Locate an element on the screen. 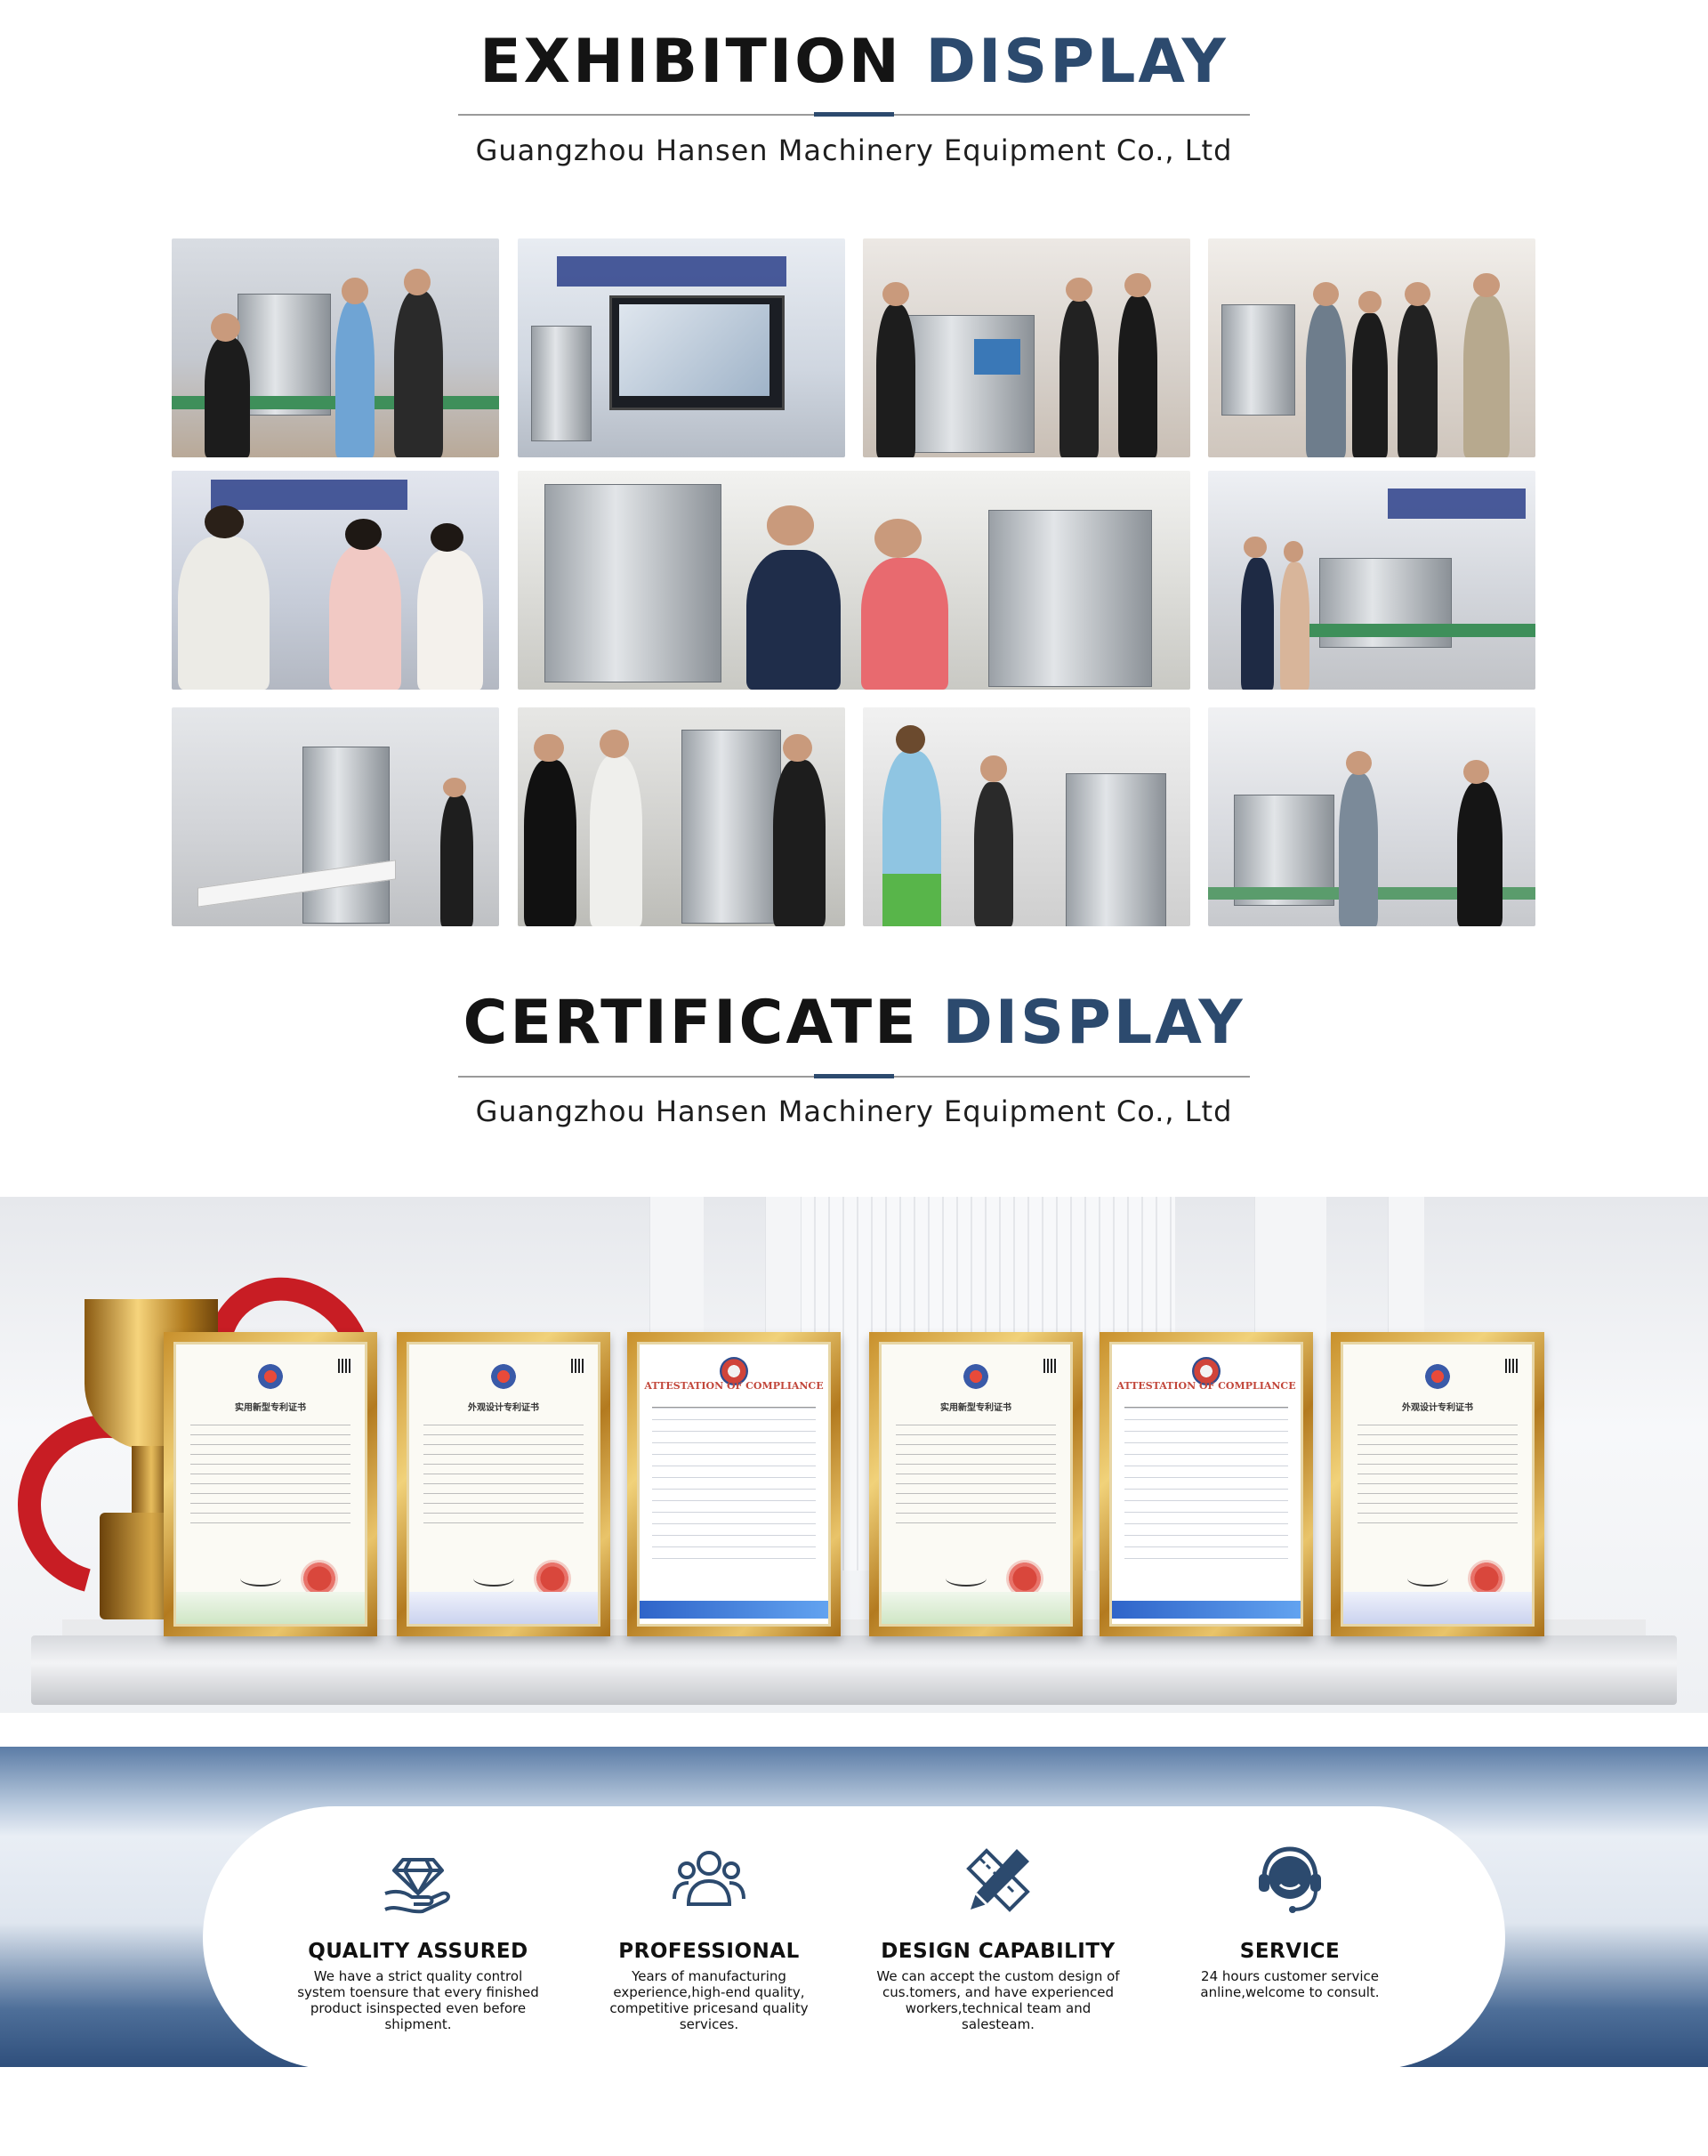 Image resolution: width=1708 pixels, height=2156 pixels. exhibition-divider-accent is located at coordinates (854, 115).